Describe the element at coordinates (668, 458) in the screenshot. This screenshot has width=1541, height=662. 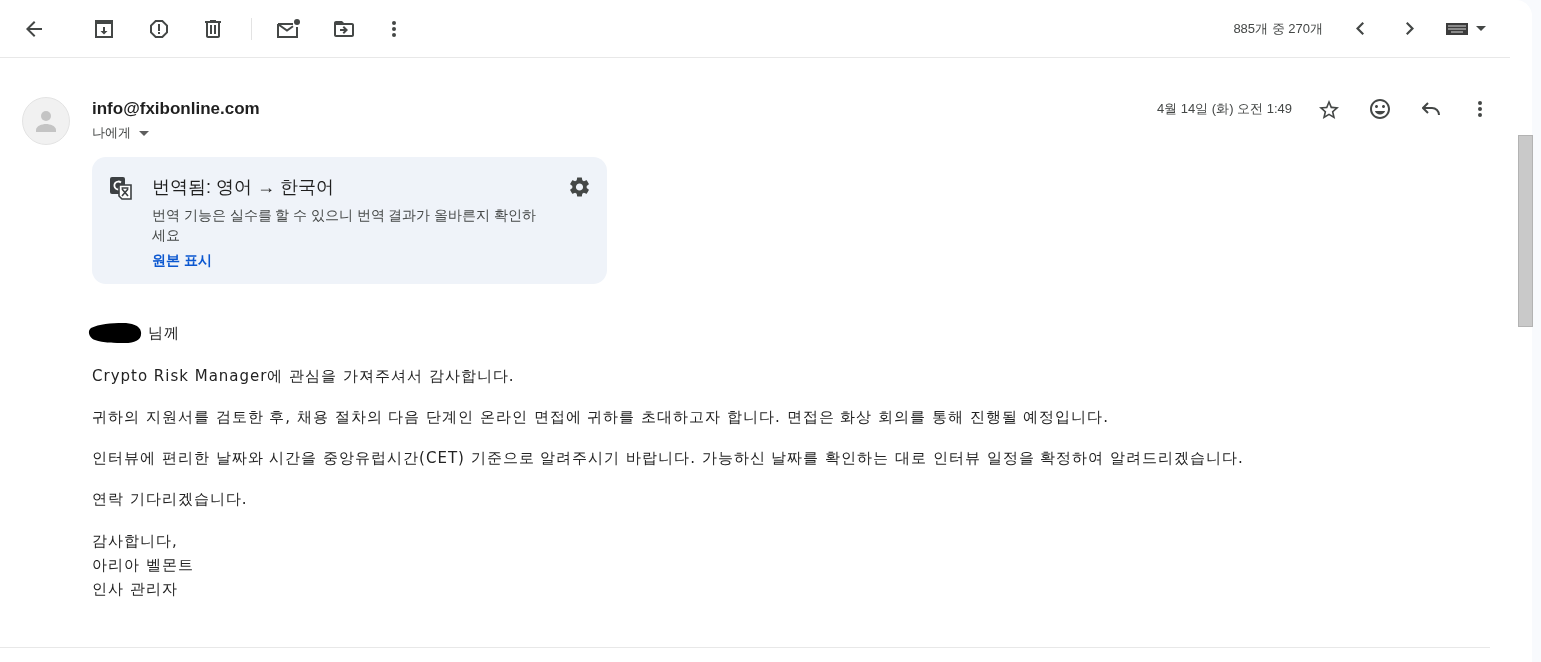
I see `email-paragraph: 인터뷰에 편리한 날짜와 시간을 중앙유럽시간(CET) 기준으로 알려주시기 바랍니다. 가능하신 날짜를 확인하는 대로 인터뷰 일정을 확정하여 알려드리겠습니다.` at that location.